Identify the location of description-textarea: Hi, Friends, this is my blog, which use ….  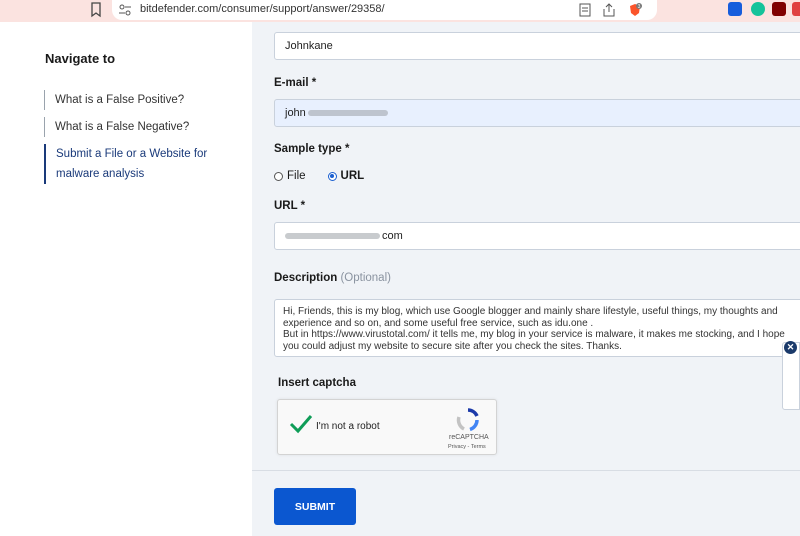
(537, 328).